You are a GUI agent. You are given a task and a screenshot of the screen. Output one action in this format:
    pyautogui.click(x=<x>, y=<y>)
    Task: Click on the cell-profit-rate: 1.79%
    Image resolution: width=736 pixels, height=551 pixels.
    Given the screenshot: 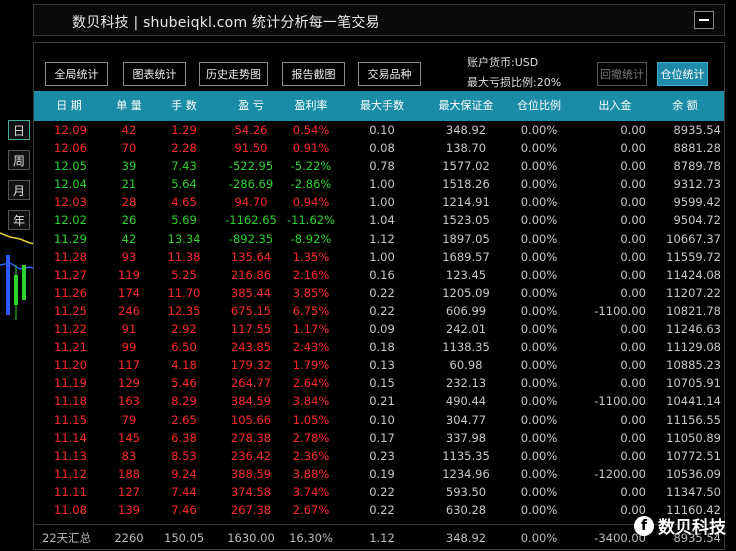 What is the action you would take?
    pyautogui.click(x=311, y=365)
    